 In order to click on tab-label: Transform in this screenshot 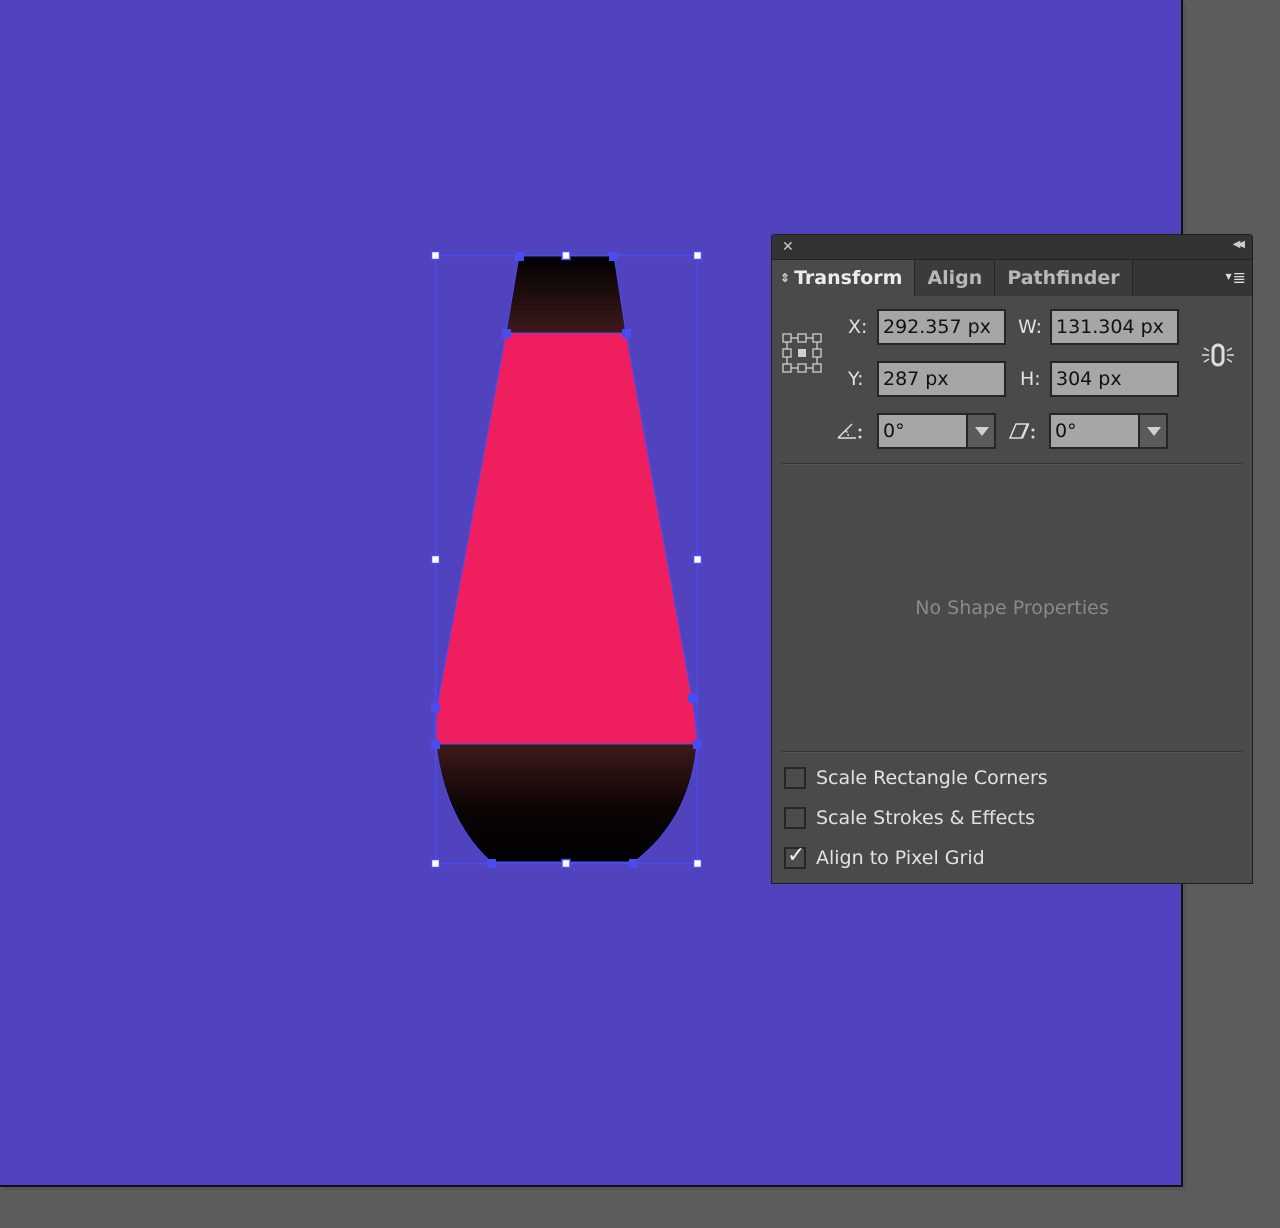, I will do `click(848, 278)`.